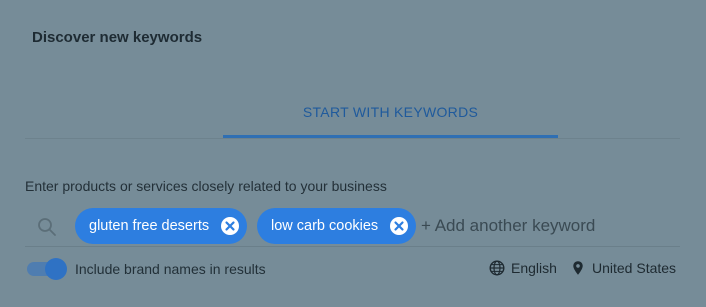  I want to click on brand-names-toggle, so click(47, 269).